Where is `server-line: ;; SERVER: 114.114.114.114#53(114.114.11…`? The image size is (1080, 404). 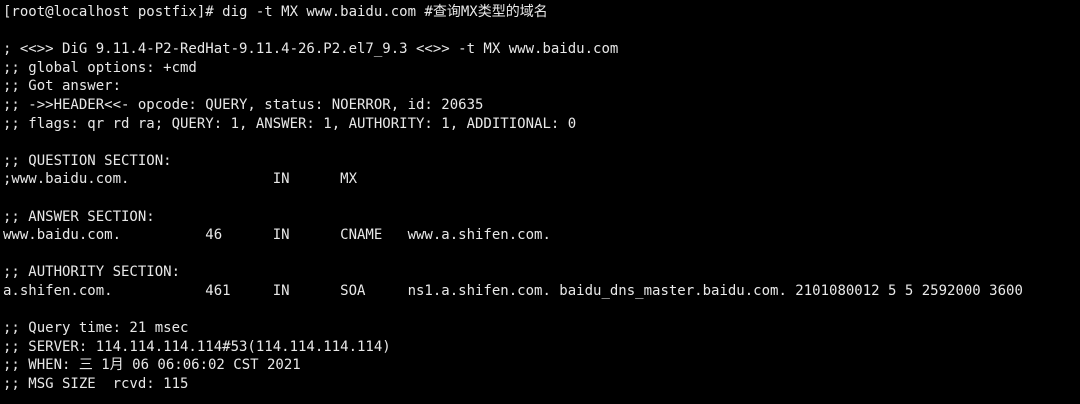 server-line: ;; SERVER: 114.114.114.114#53(114.114.11… is located at coordinates (197, 346).